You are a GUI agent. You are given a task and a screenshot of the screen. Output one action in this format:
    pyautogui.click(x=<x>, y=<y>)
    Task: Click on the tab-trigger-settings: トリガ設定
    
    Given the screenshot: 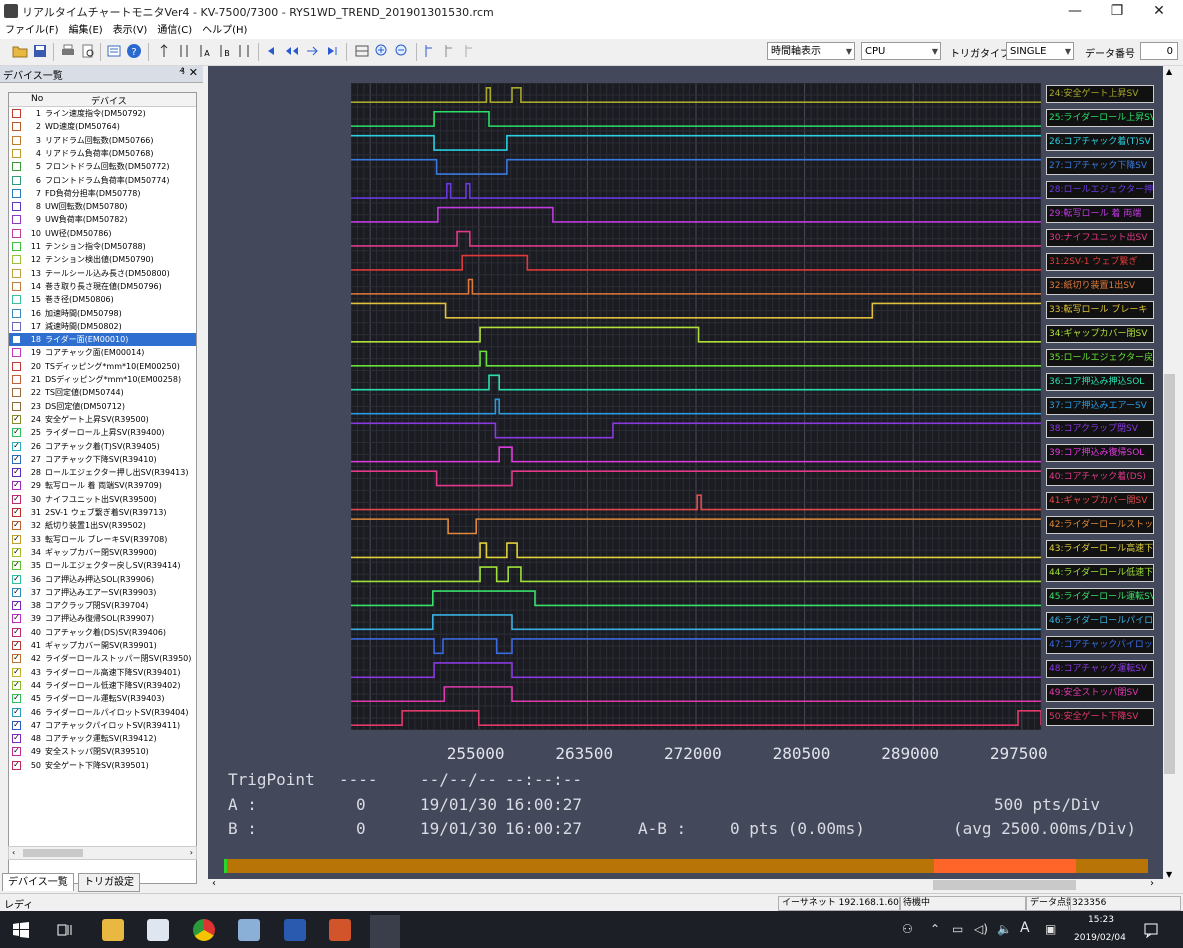 What is the action you would take?
    pyautogui.click(x=109, y=882)
    